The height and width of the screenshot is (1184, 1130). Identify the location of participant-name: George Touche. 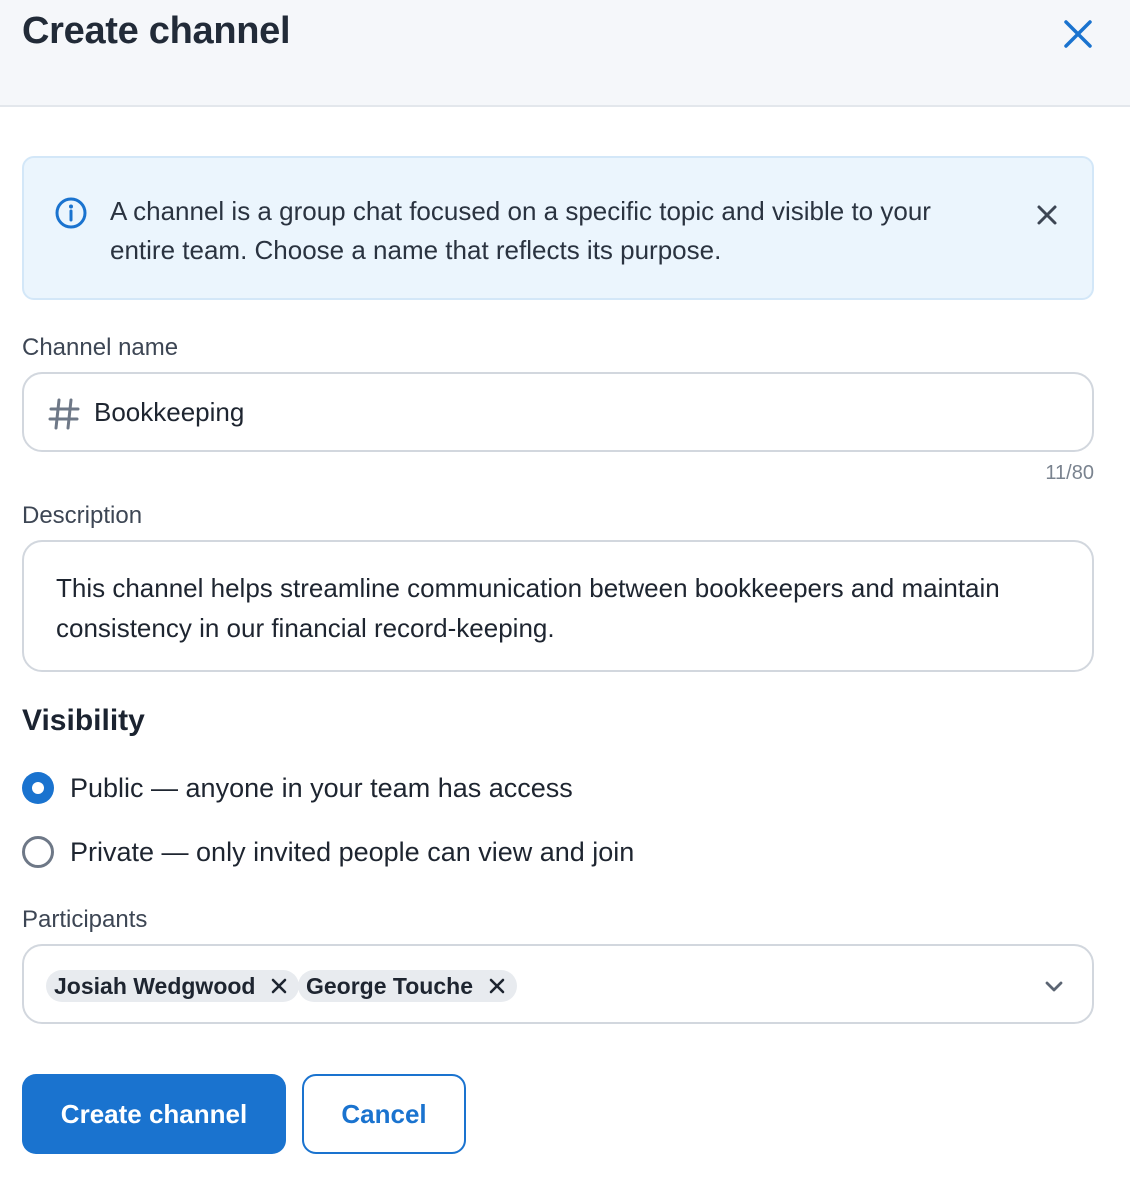
(389, 985).